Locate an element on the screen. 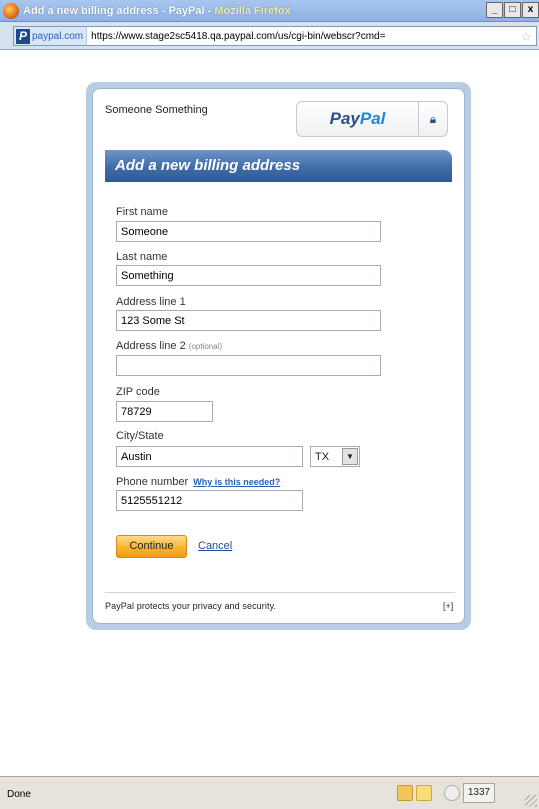 The width and height of the screenshot is (539, 809). account-name: Someone Something is located at coordinates (156, 110).